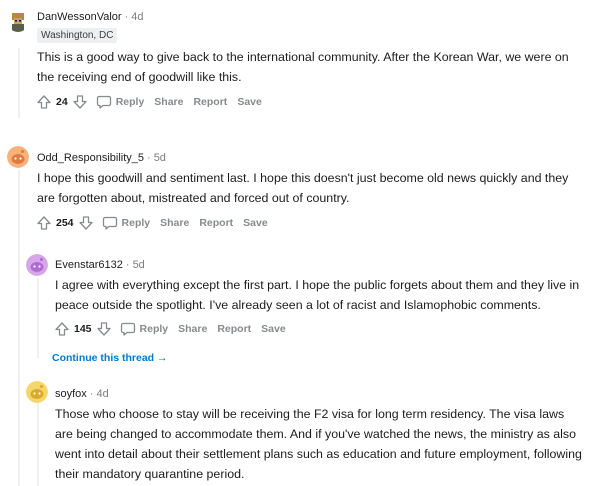  I want to click on comment-actions: 254 Reply Share Report Save, so click(152, 223).